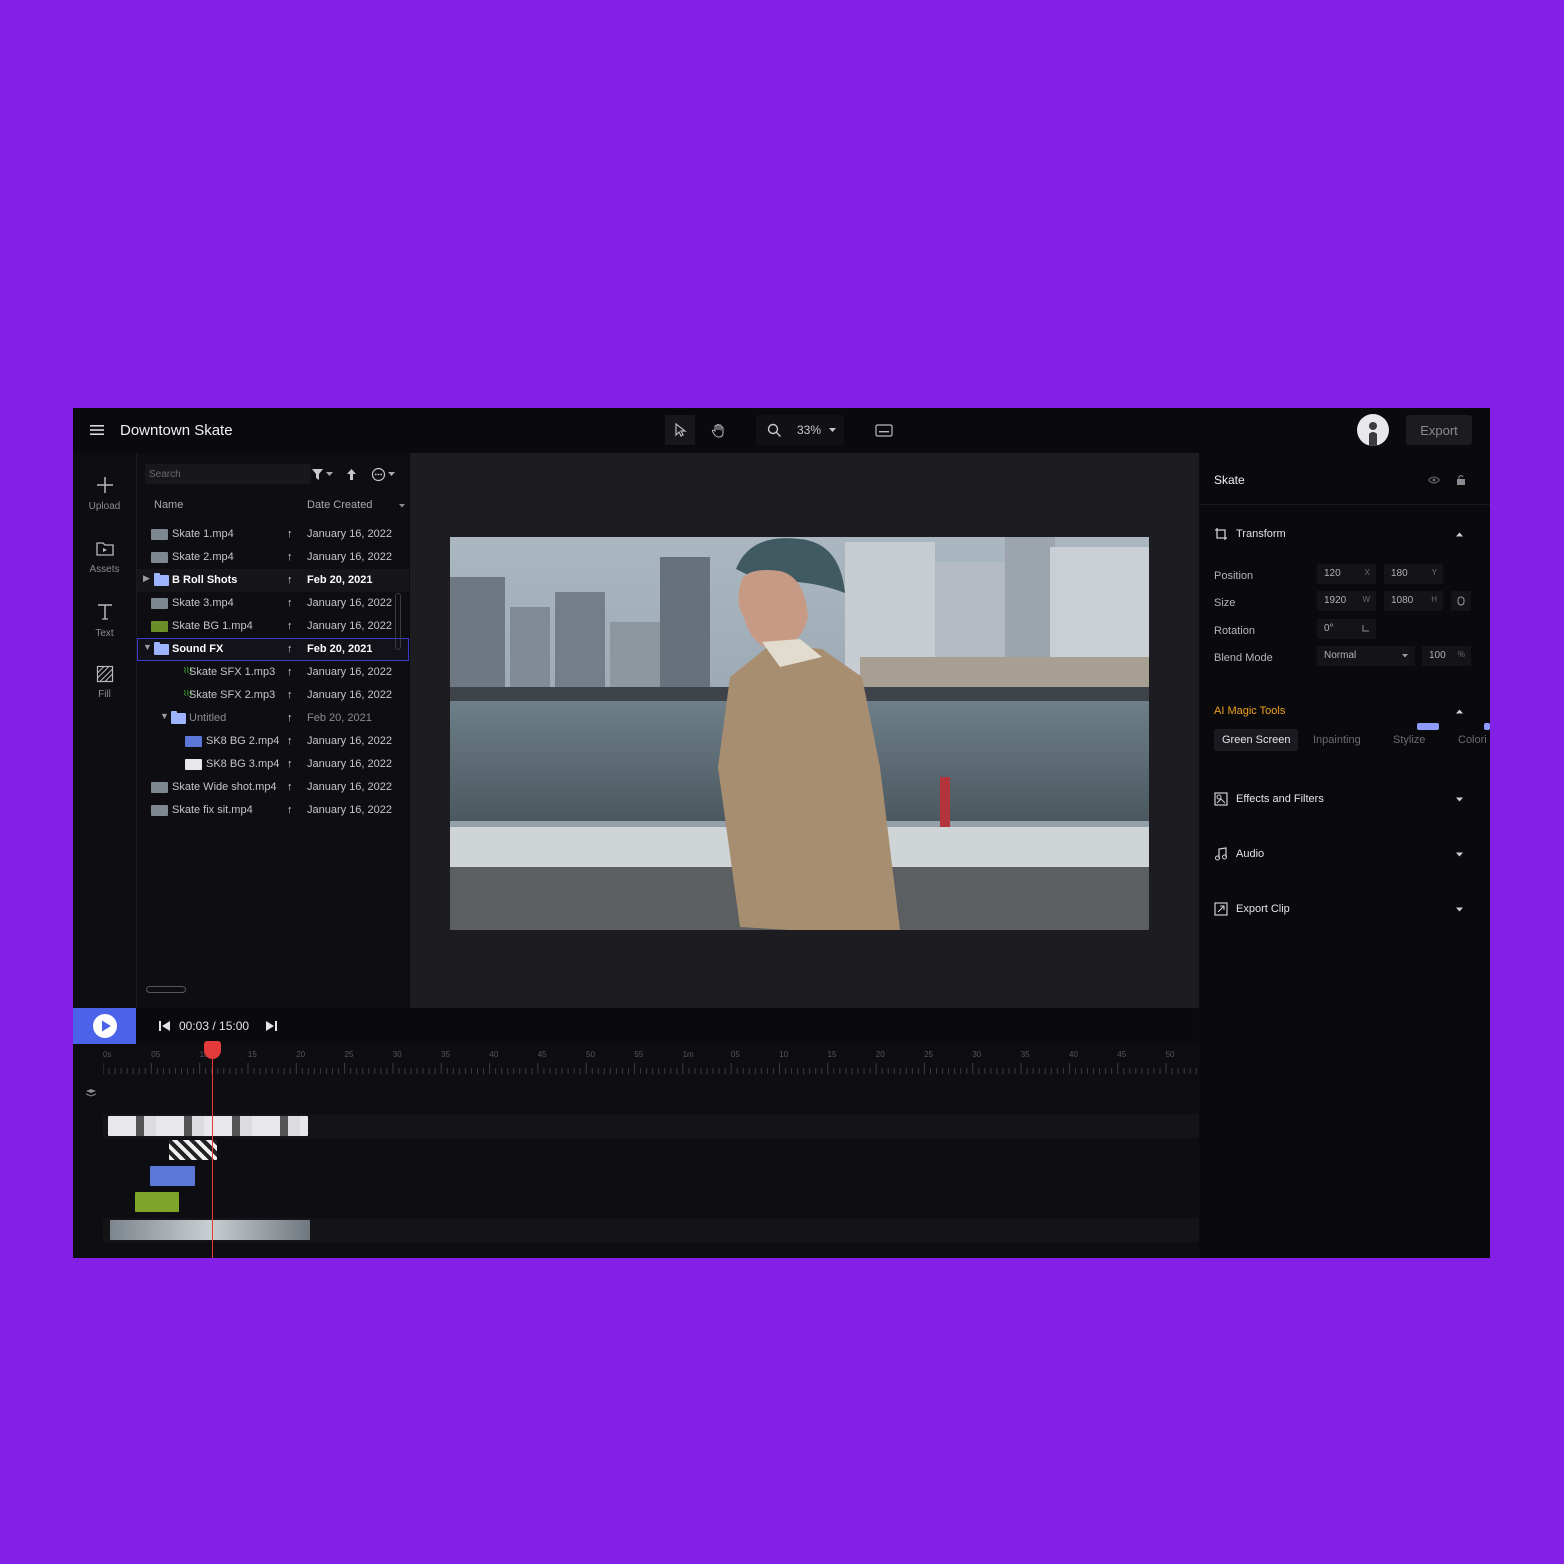 The width and height of the screenshot is (1564, 1564). What do you see at coordinates (1446, 656) in the screenshot?
I see `opacity-field: 100 %` at bounding box center [1446, 656].